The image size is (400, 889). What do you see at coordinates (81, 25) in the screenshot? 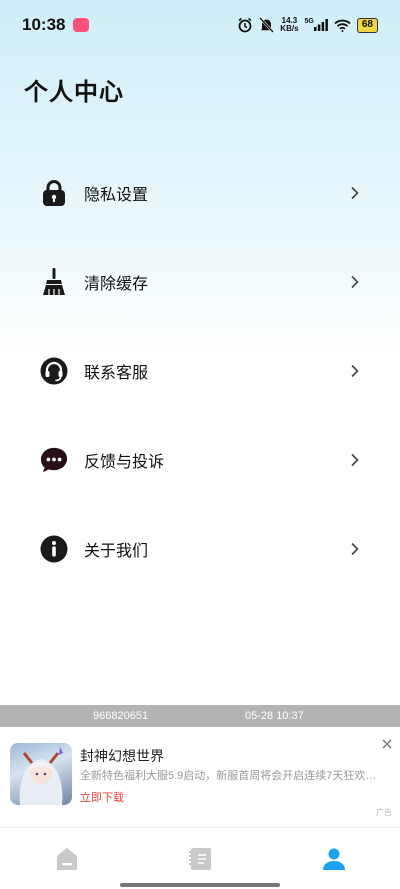
I see `app-notification-icon` at bounding box center [81, 25].